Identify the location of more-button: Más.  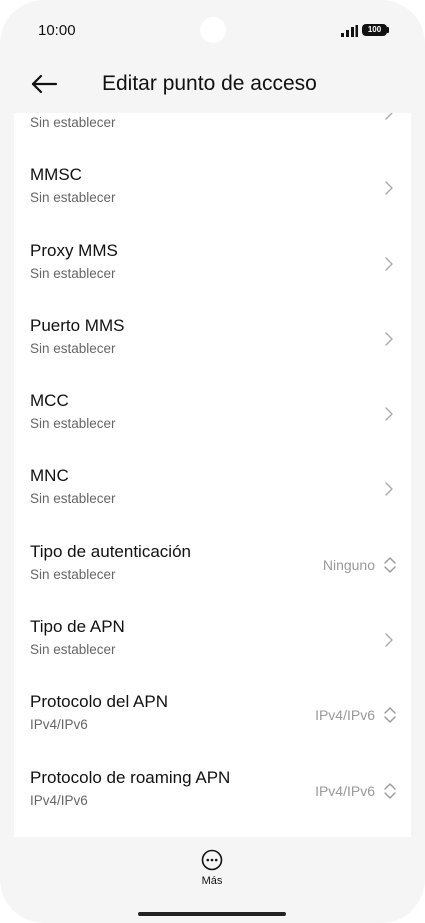
(212, 869).